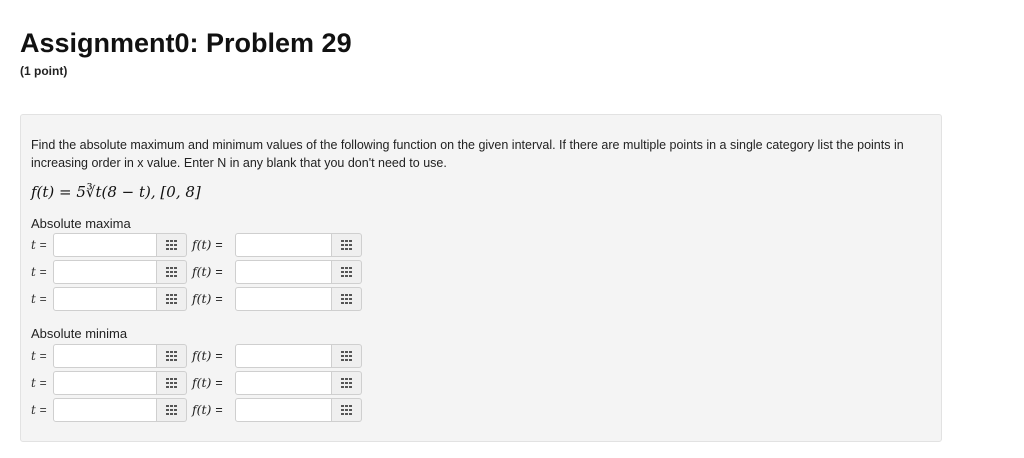  I want to click on absolute-minima-label: Absolute minima, so click(79, 333).